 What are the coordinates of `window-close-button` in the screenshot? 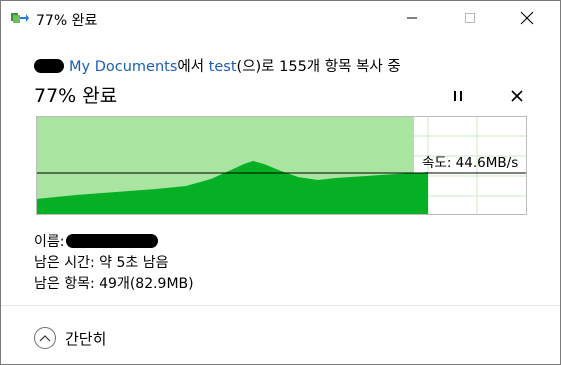 It's located at (527, 17).